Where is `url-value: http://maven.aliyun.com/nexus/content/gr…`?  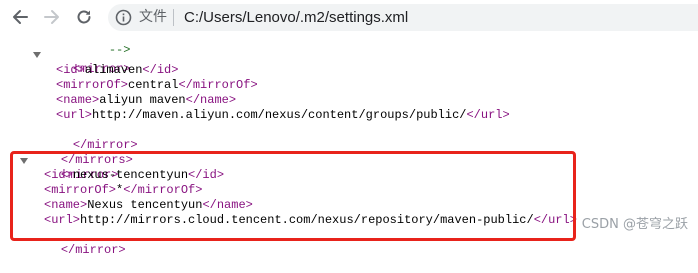
url-value: http://maven.aliyun.com/nexus/content/gr… is located at coordinates (279, 115).